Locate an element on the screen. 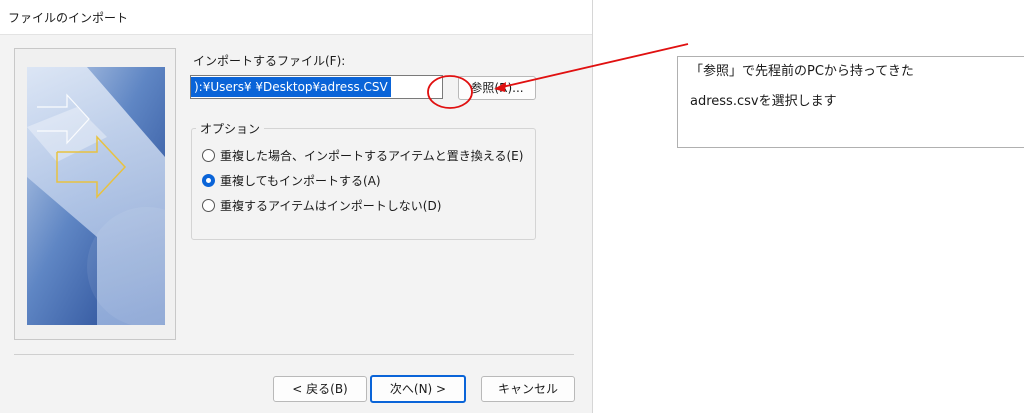  arrow-head-icon is located at coordinates (500, 87).